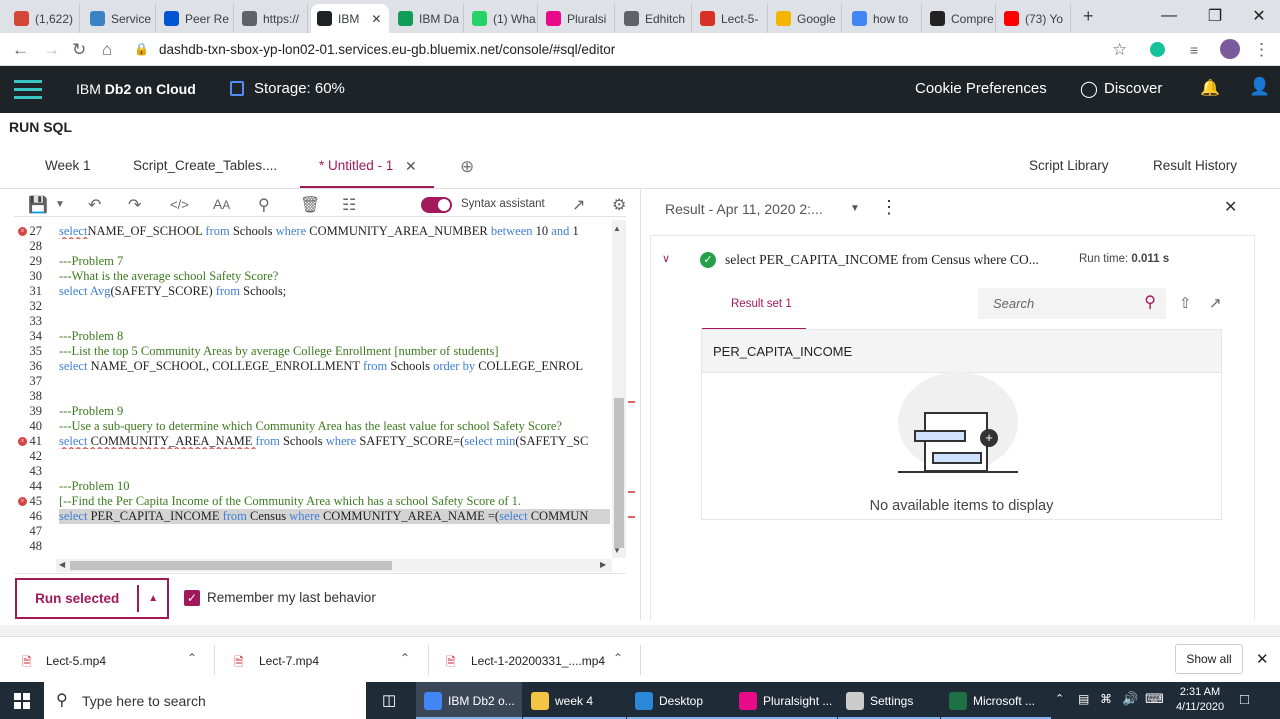 The height and width of the screenshot is (719, 1280). What do you see at coordinates (981, 88) in the screenshot?
I see `cookie-preferences-link: Cookie Preferences` at bounding box center [981, 88].